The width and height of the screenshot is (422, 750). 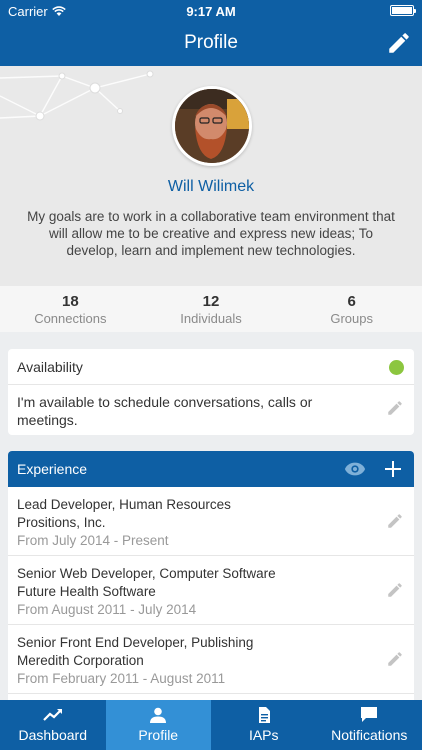 I want to click on experience-title: Experience, so click(x=52, y=469).